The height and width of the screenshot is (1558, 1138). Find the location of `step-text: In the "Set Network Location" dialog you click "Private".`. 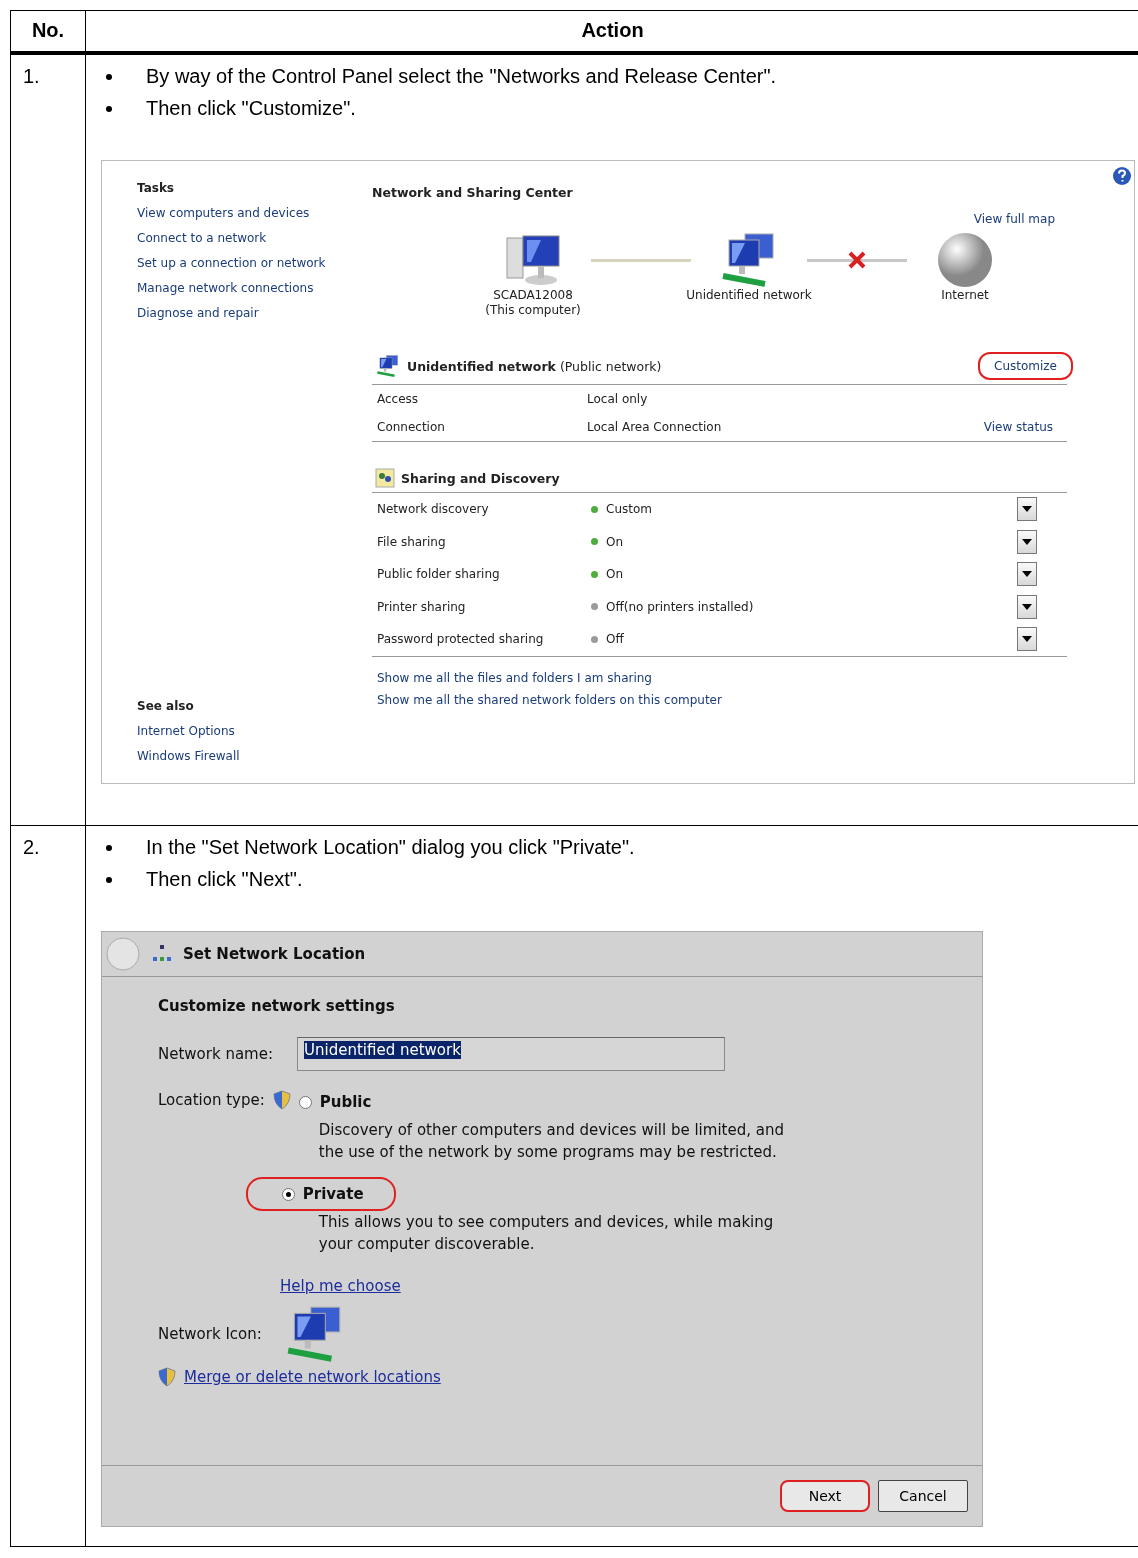

step-text: In the "Set Network Location" dialog you click "Private". is located at coordinates (390, 847).